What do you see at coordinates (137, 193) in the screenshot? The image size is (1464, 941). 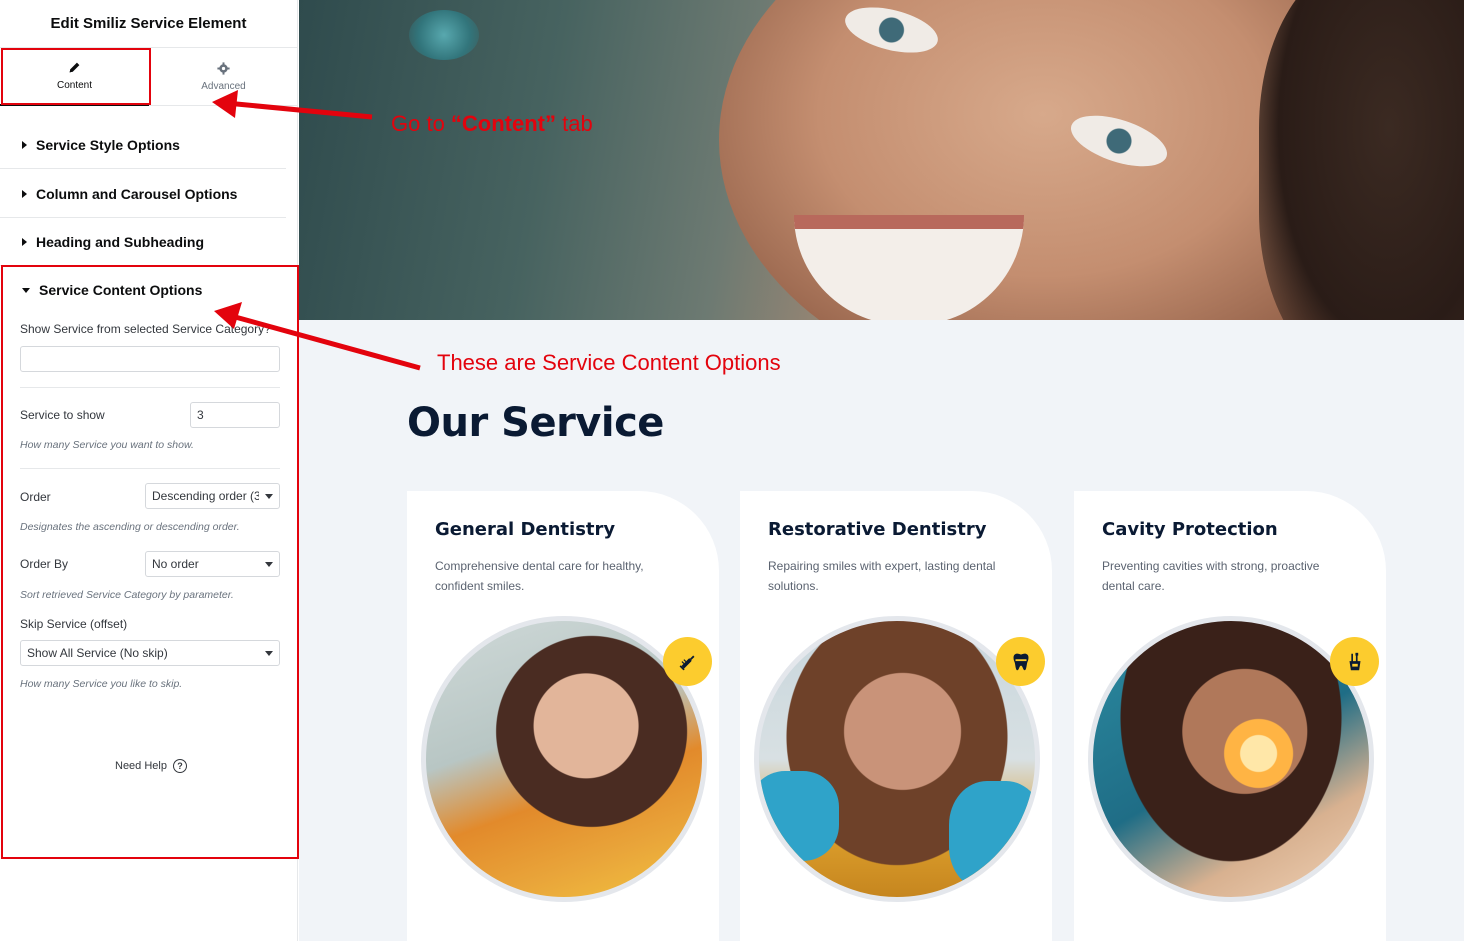 I see `section-label: Column and Carousel Options` at bounding box center [137, 193].